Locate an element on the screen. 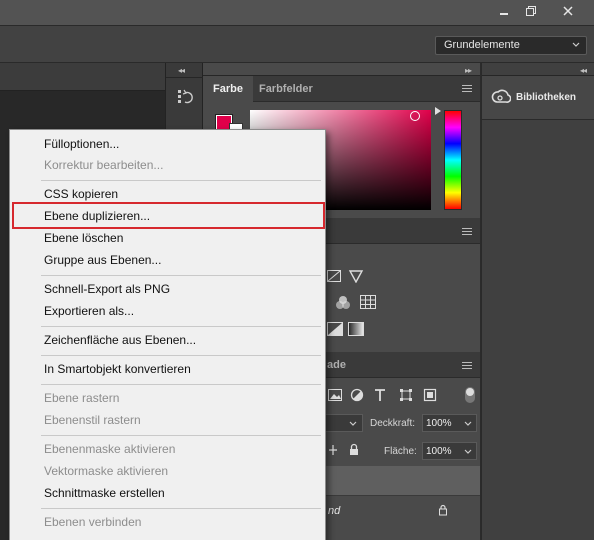 The width and height of the screenshot is (594, 540). color-panel-header: Farbe Farbfelder is located at coordinates (341, 89).